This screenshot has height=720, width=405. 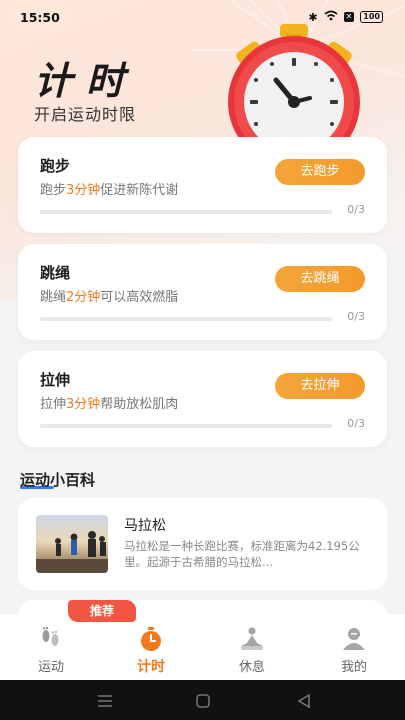 I want to click on back-icon, so click(x=304, y=702).